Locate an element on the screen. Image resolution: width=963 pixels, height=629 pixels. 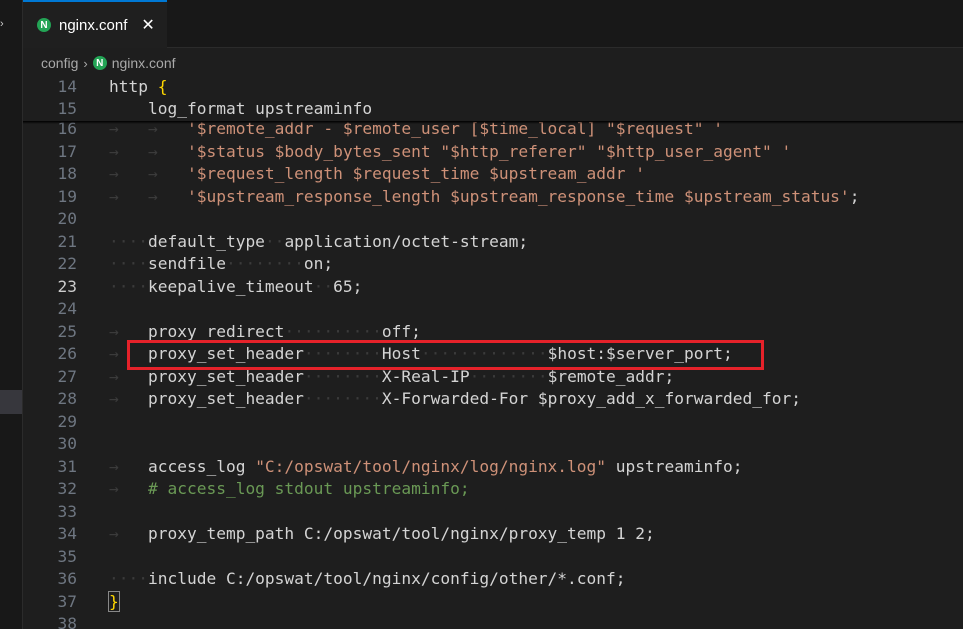
code-token: off; is located at coordinates (401, 331).